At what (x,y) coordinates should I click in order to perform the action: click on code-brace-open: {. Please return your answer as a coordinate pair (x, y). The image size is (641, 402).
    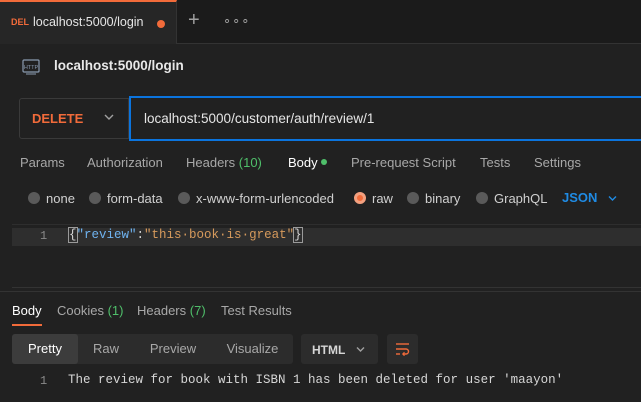
    Looking at the image, I should click on (73, 235).